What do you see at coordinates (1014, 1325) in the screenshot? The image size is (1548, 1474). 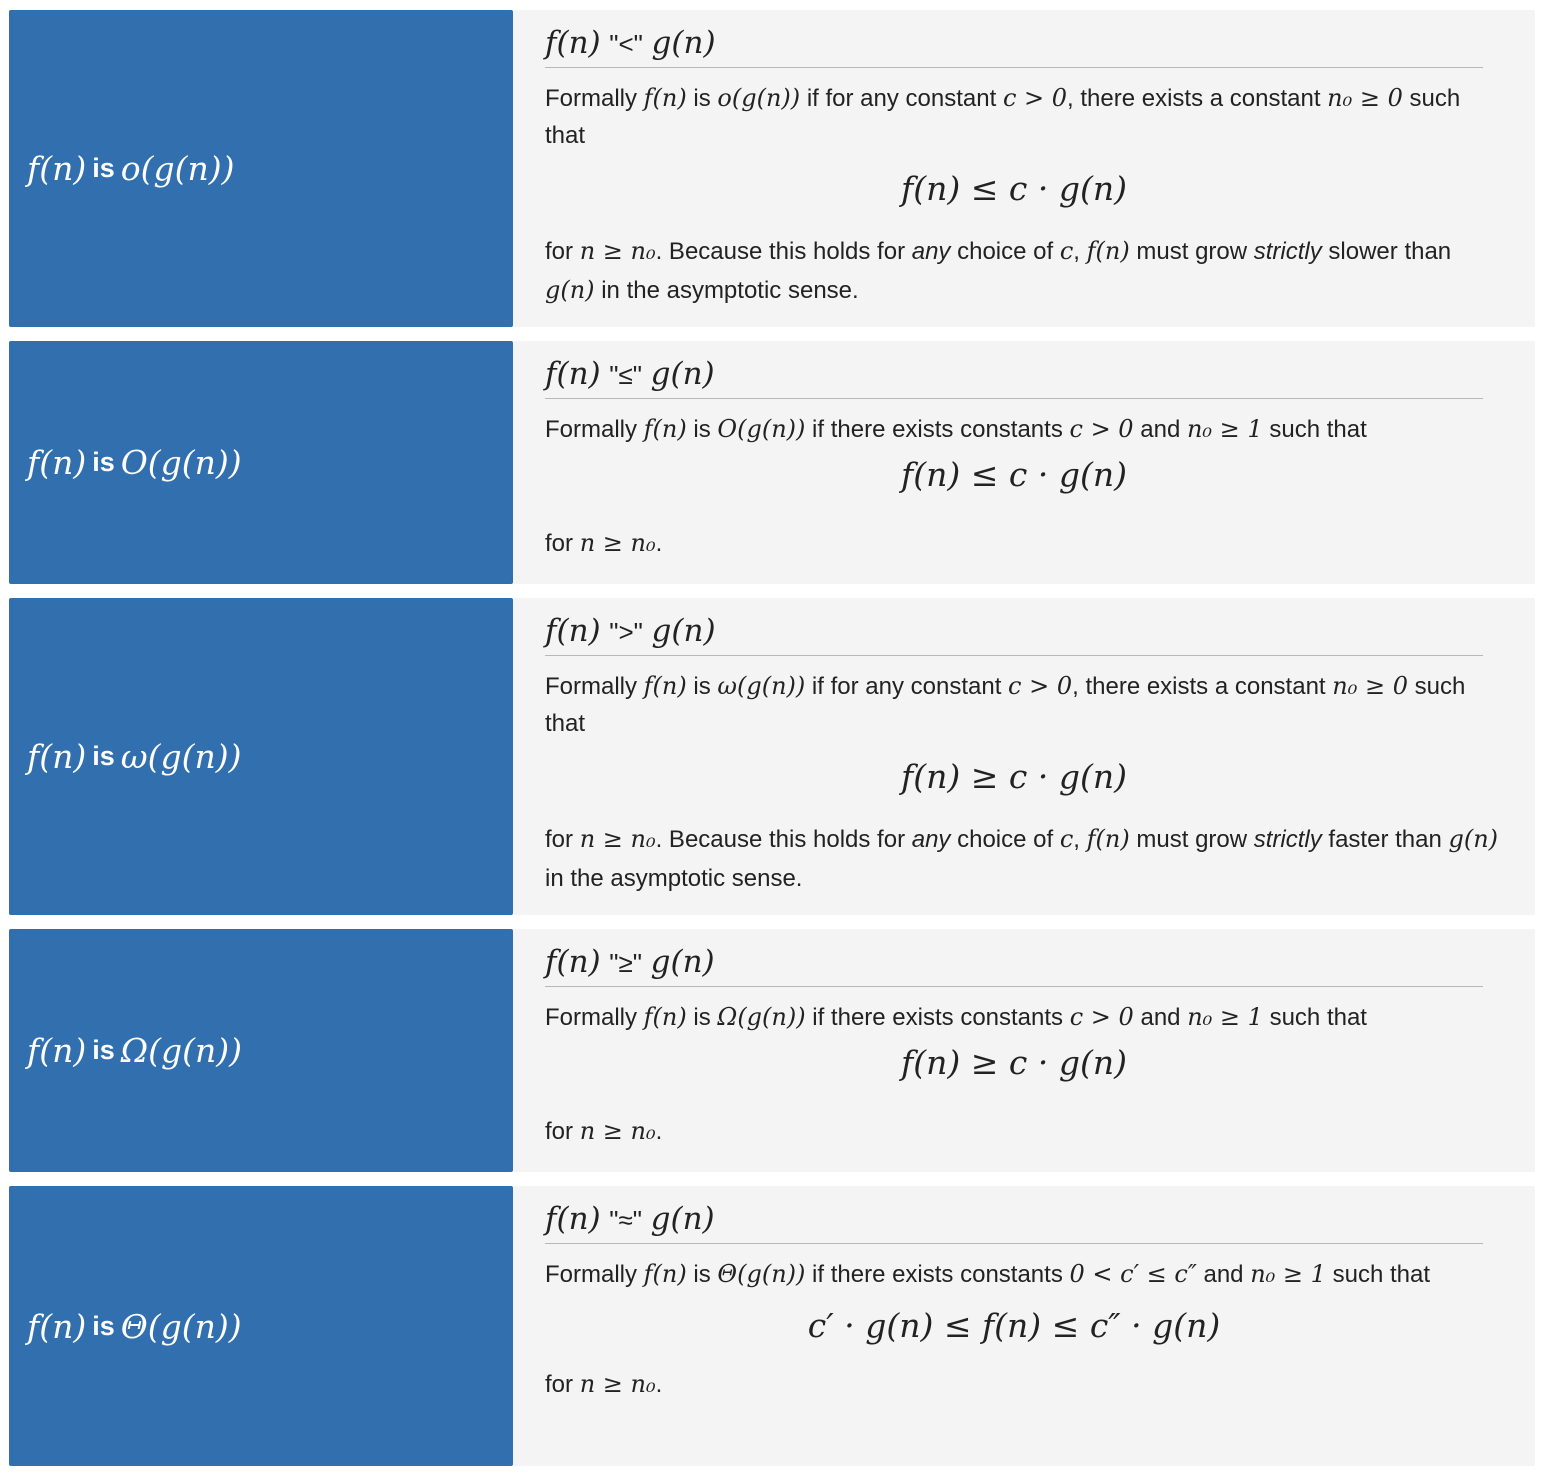 I see `display-equation: c′ · g(n) ≤ f(n) ≤ c″ · g(n)` at bounding box center [1014, 1325].